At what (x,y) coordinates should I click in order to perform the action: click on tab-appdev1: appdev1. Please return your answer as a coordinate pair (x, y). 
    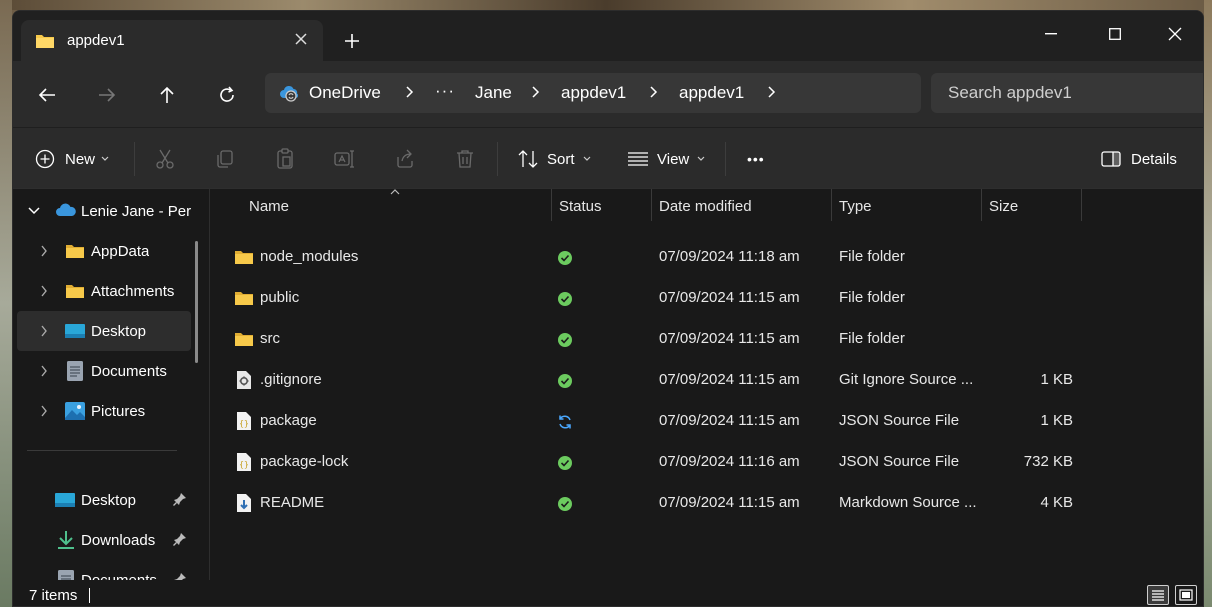
    Looking at the image, I should click on (172, 40).